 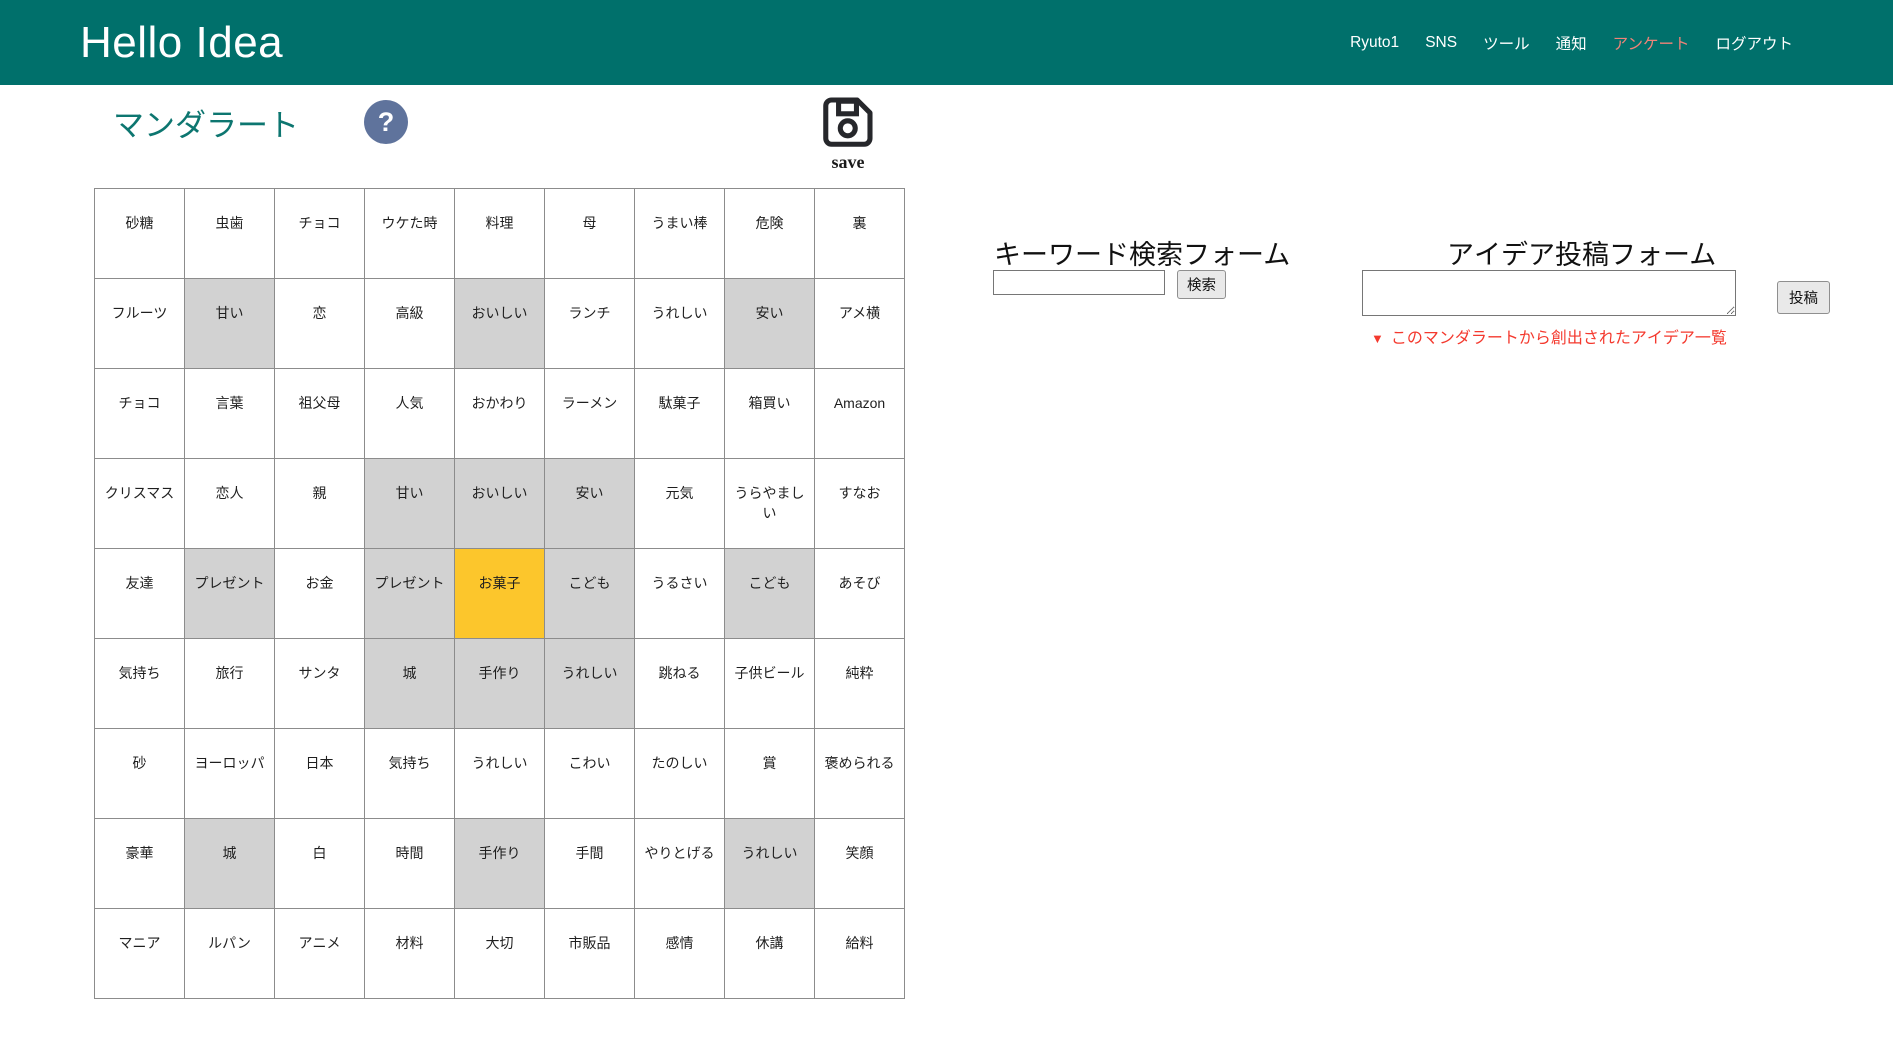 I want to click on grid-row: フルーツ 甘い恋高級 おいしい ランチ うれしい 安い アメ横, so click(x=499, y=323).